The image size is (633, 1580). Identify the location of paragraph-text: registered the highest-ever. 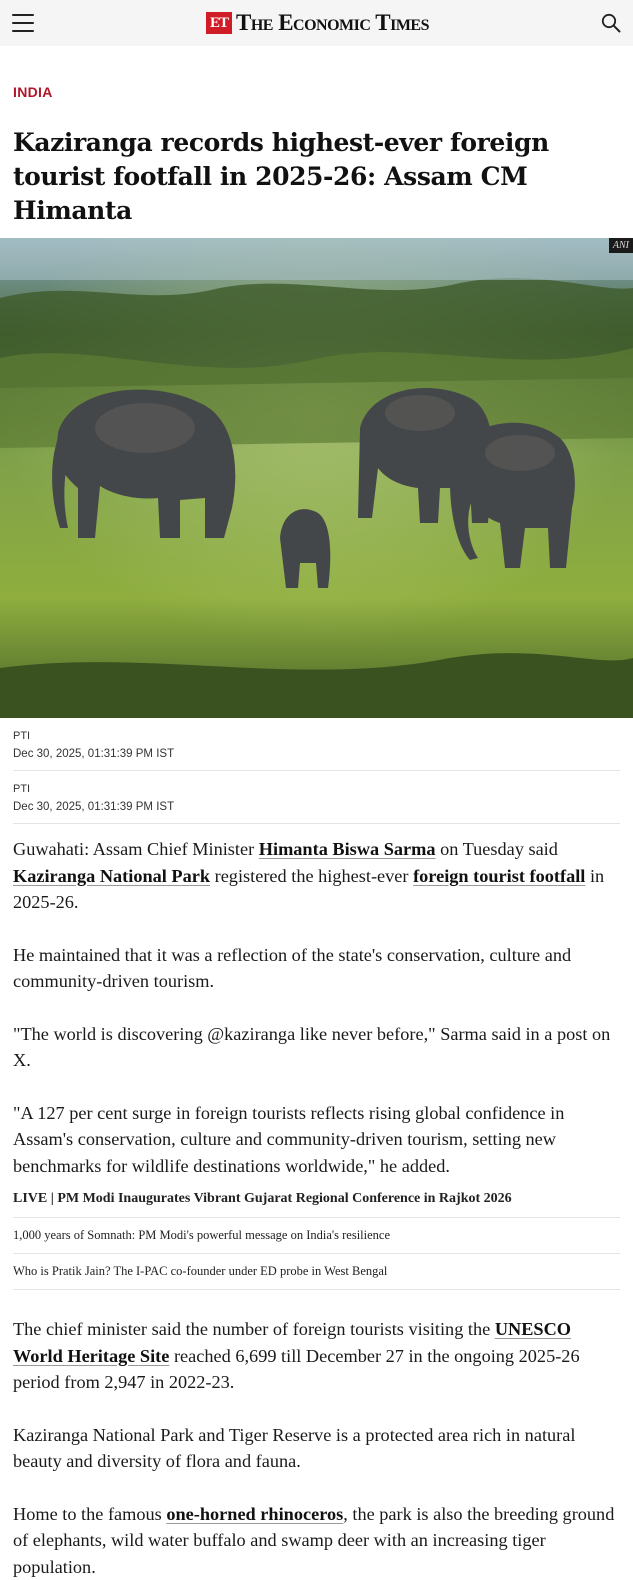
(311, 876).